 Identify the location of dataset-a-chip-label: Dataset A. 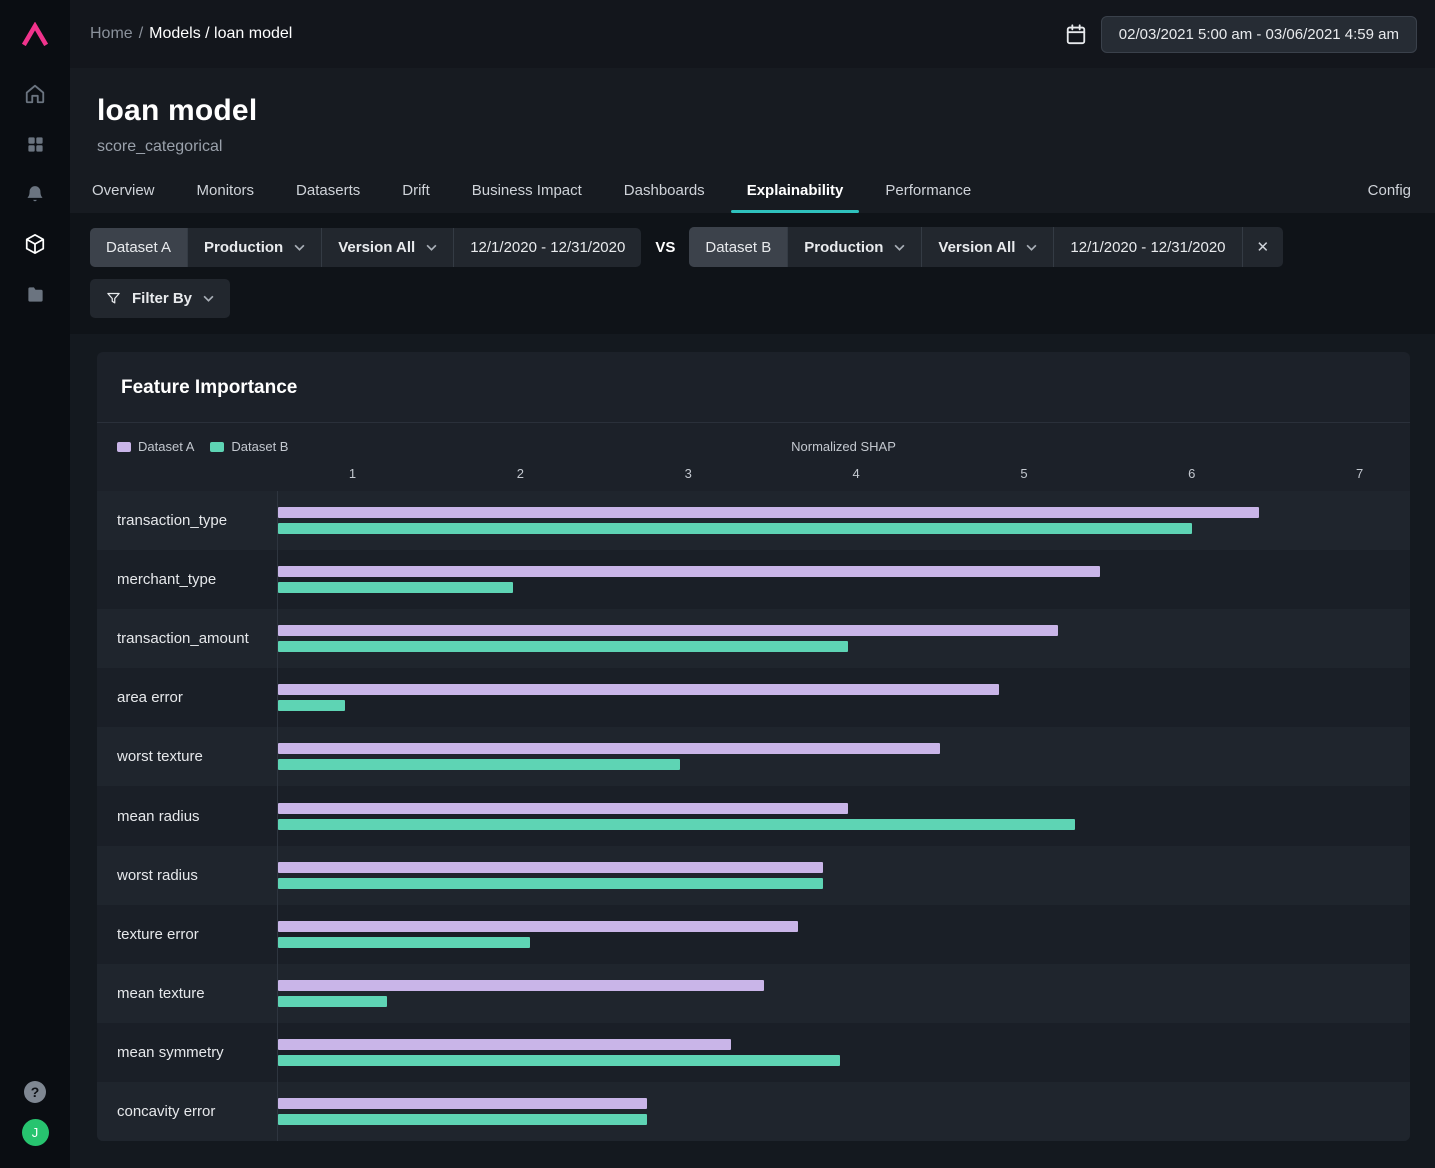
(139, 247).